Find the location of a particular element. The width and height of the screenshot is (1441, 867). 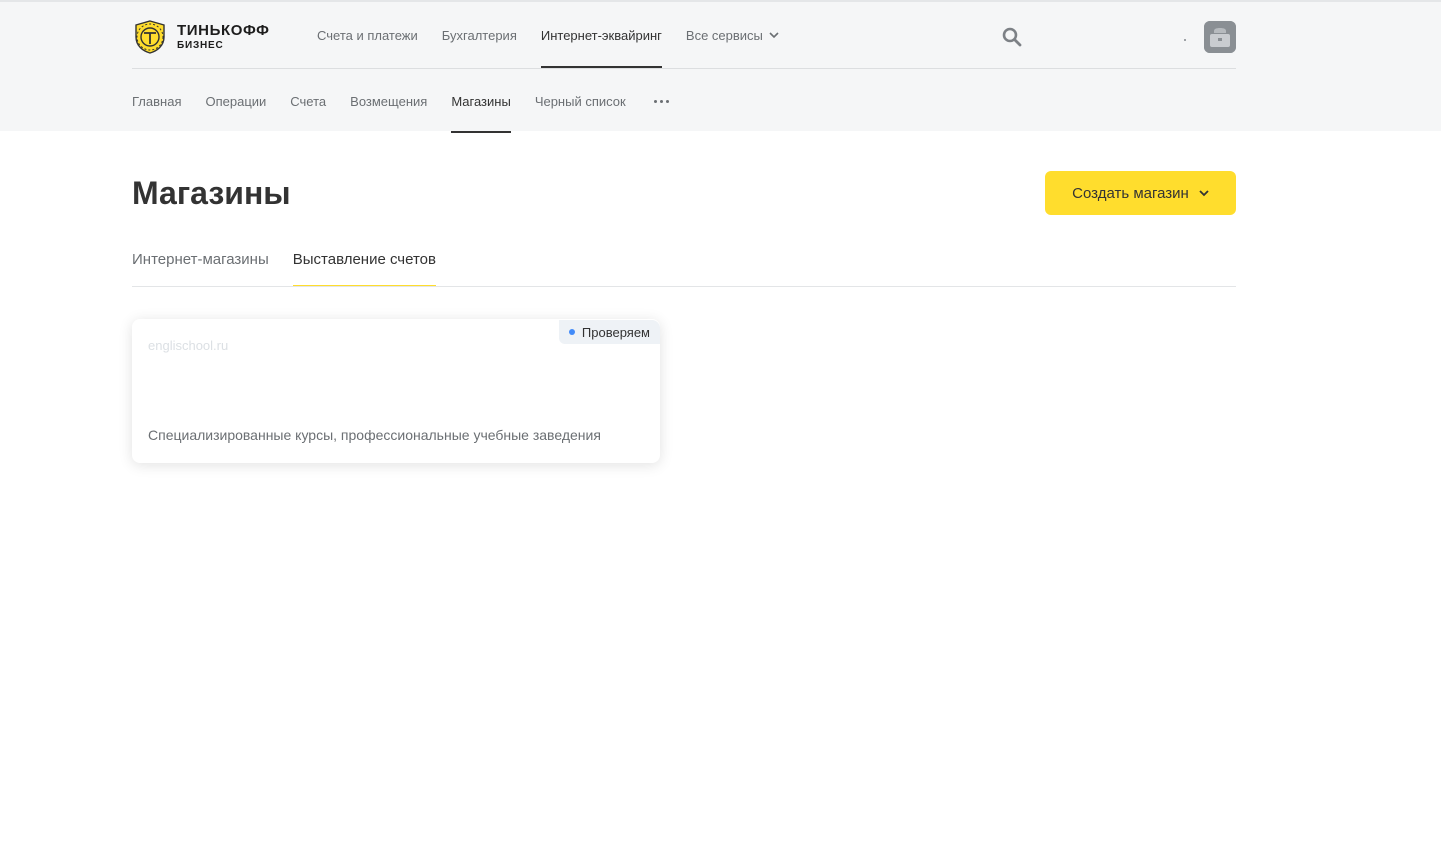

status-label: Проверяем is located at coordinates (615, 332).